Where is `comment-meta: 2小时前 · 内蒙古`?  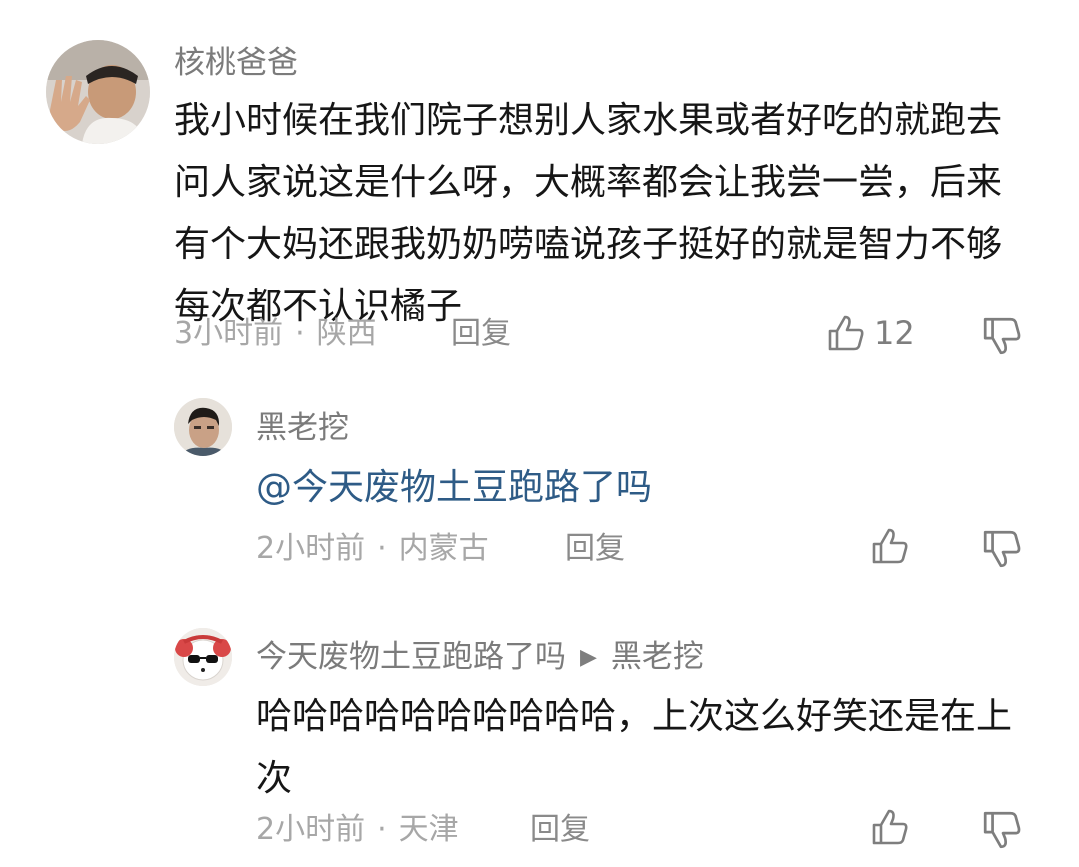 comment-meta: 2小时前 · 内蒙古 is located at coordinates (372, 549).